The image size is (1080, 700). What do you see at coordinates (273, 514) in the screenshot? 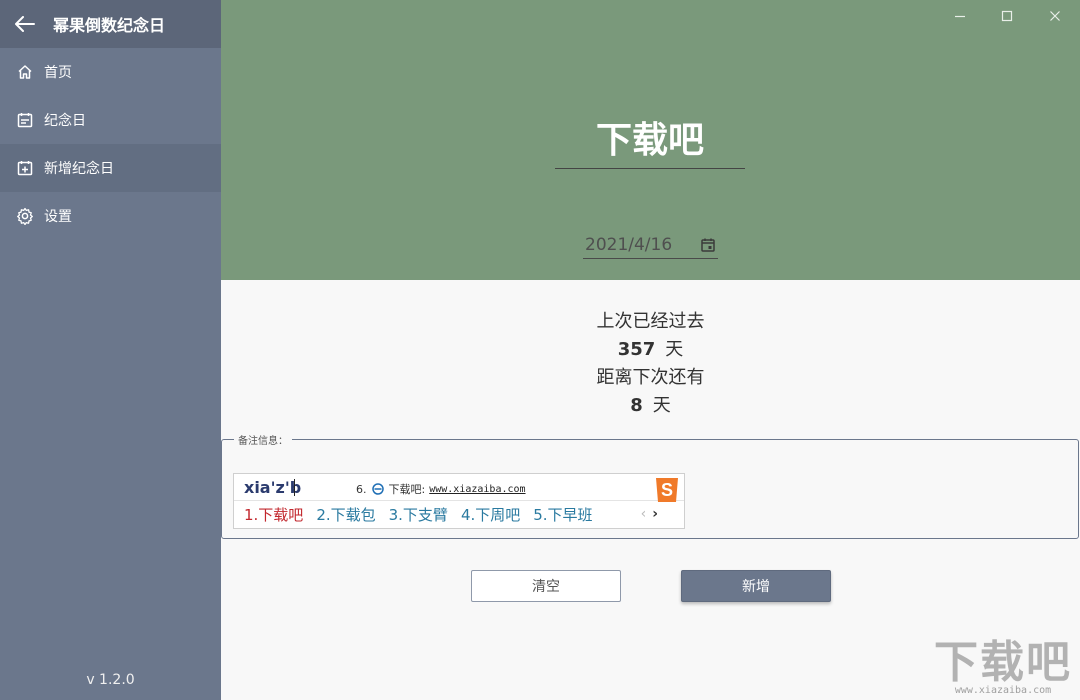
I see `ime-candidate: 1.下载吧` at bounding box center [273, 514].